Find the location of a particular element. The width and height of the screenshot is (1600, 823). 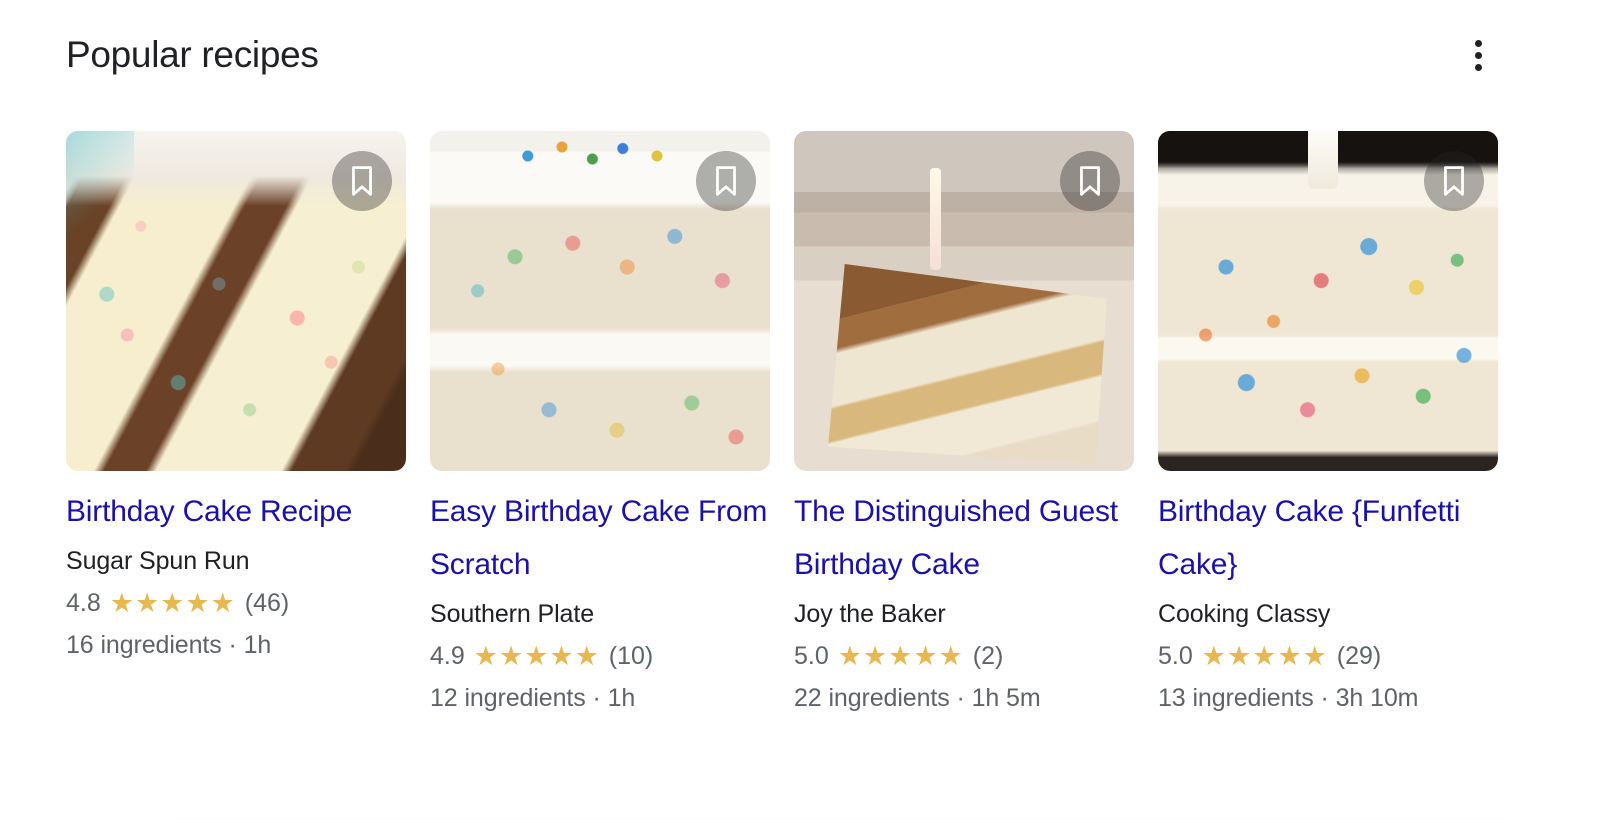

recipe-meta: 12 ingredients · 1h is located at coordinates (533, 698).